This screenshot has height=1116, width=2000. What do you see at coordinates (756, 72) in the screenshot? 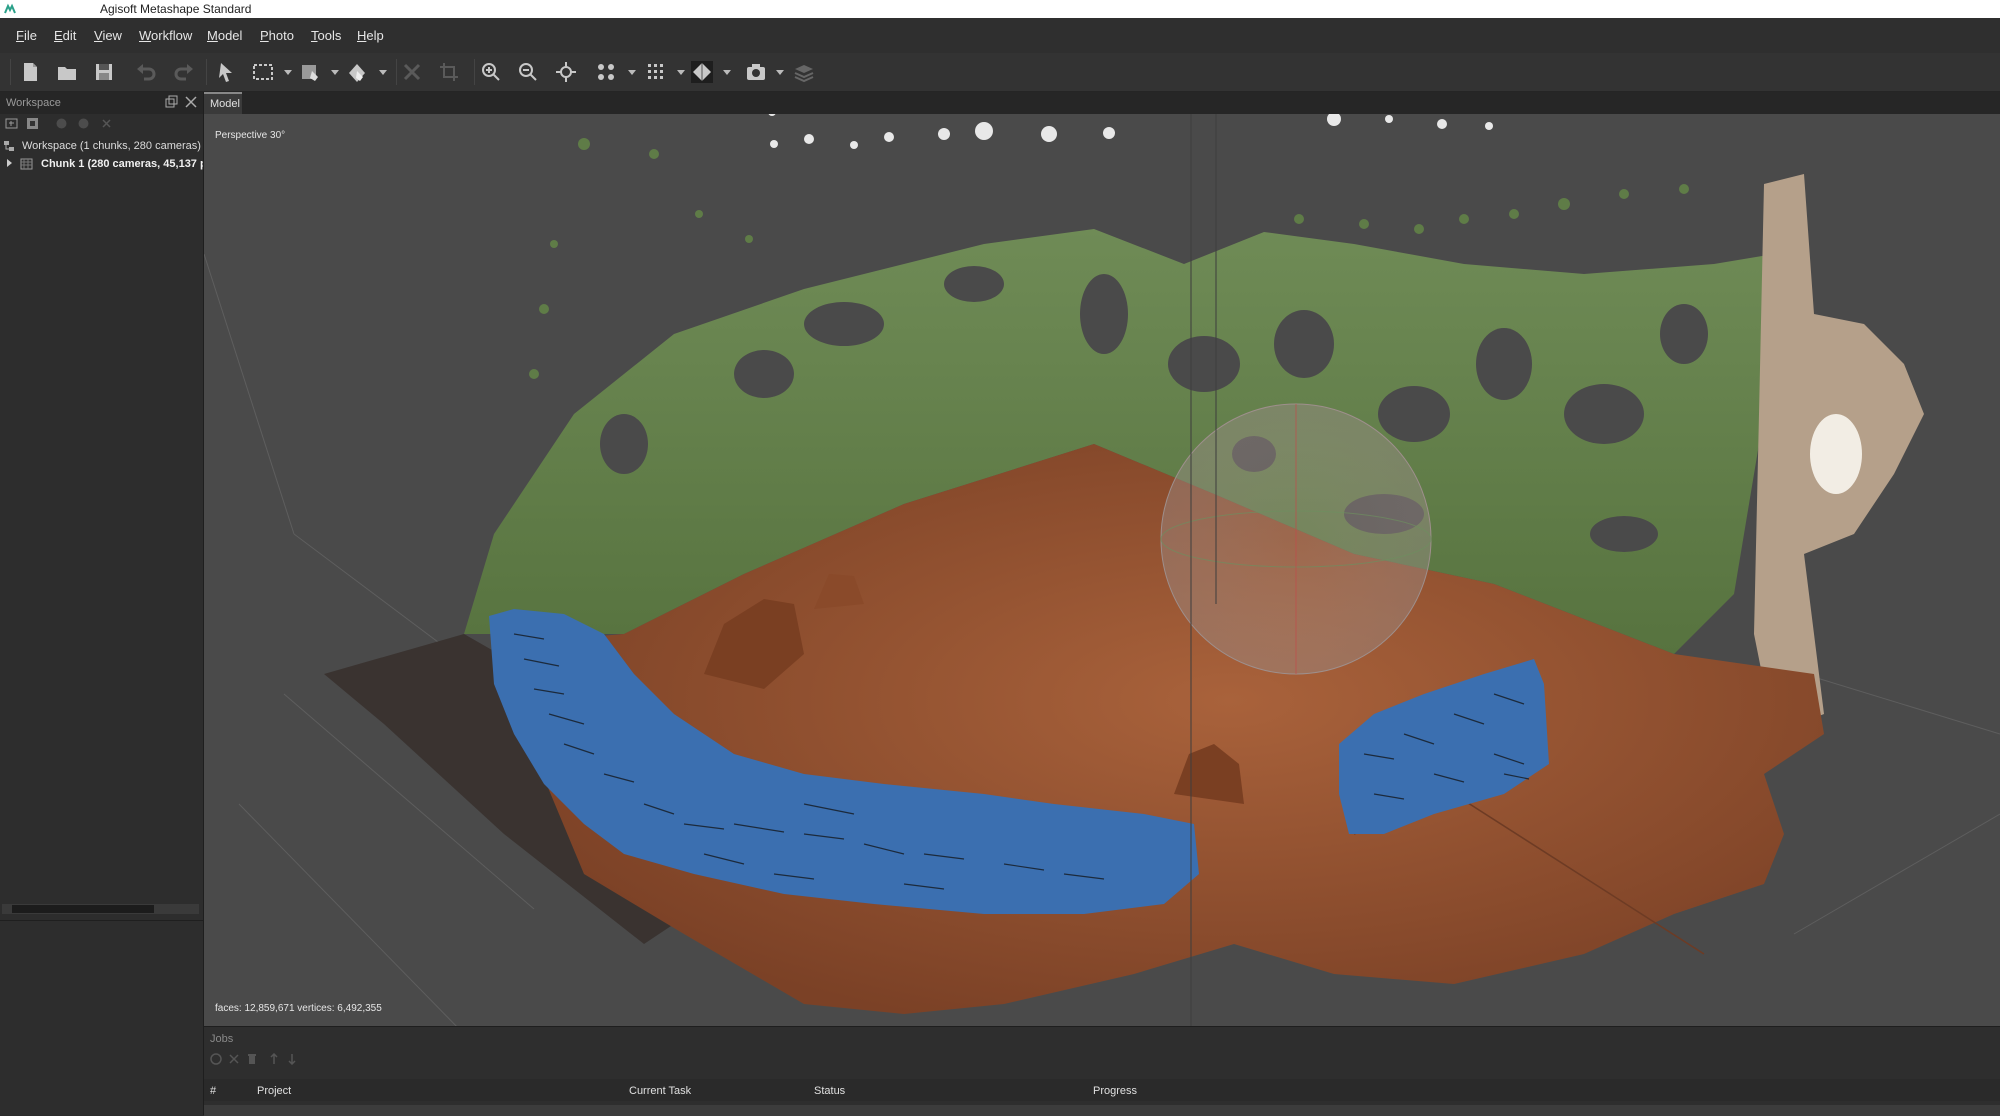
I see `capture-icon` at bounding box center [756, 72].